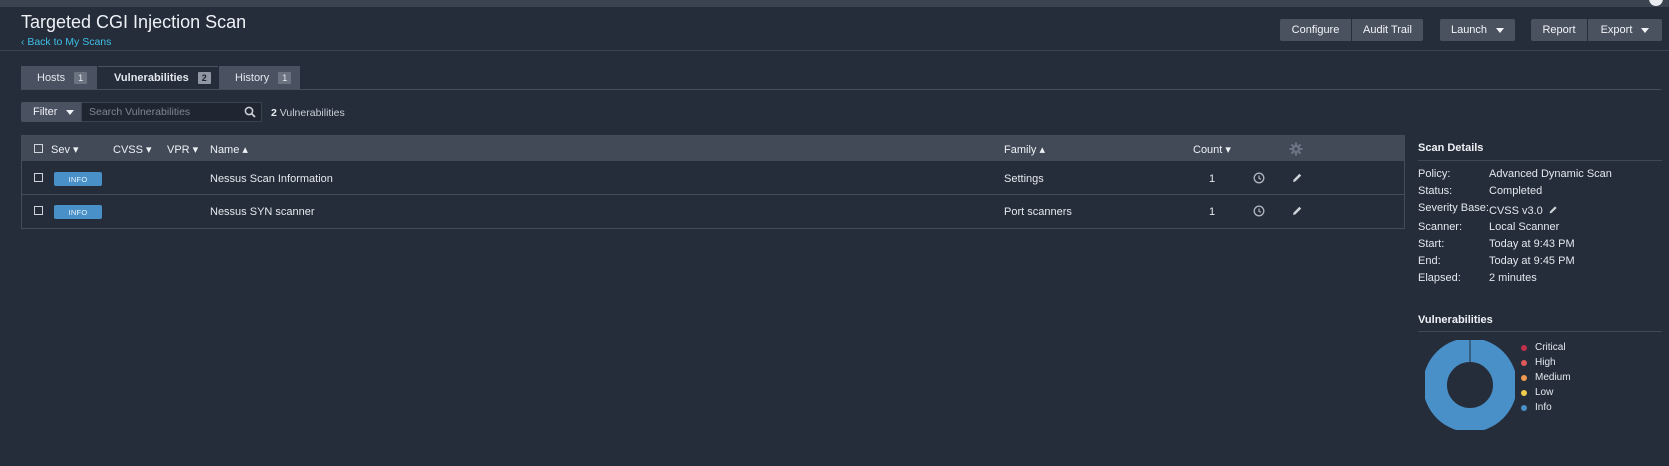  Describe the element at coordinates (250, 112) in the screenshot. I see `search-icon` at that location.